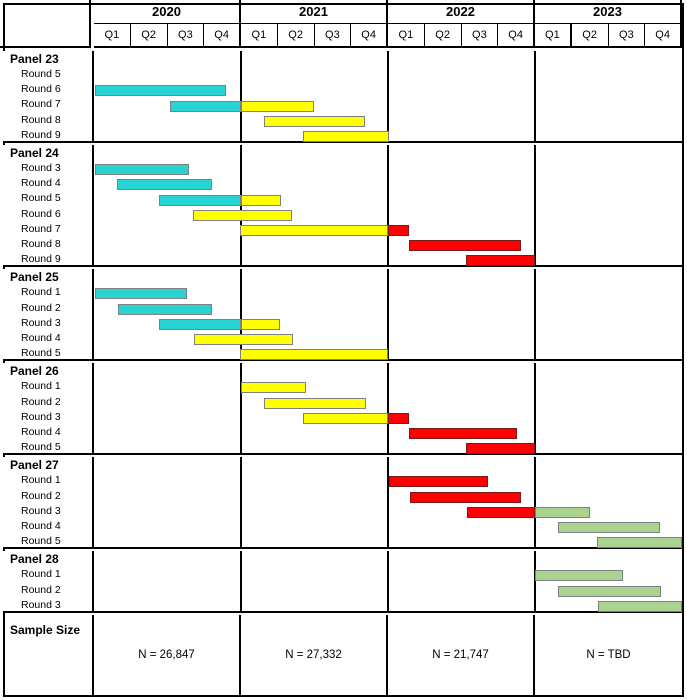  I want to click on sample-size-cell: N = 26,847, so click(167, 655).